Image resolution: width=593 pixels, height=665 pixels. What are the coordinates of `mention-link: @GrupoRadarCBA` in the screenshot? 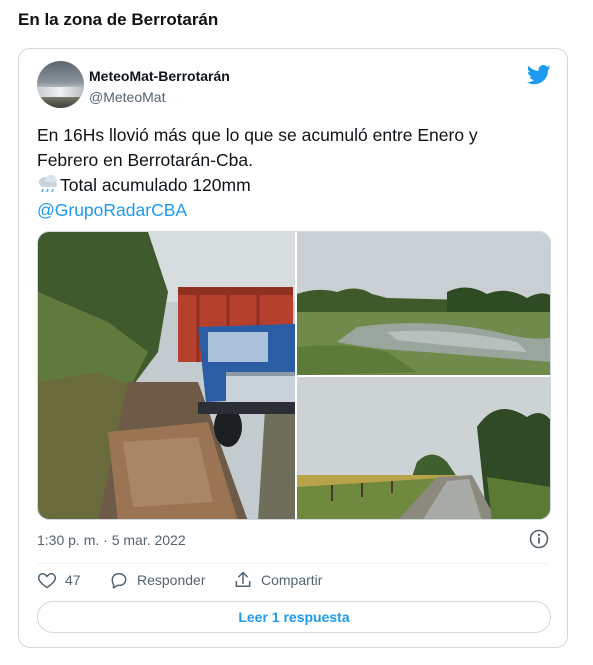 It's located at (112, 210).